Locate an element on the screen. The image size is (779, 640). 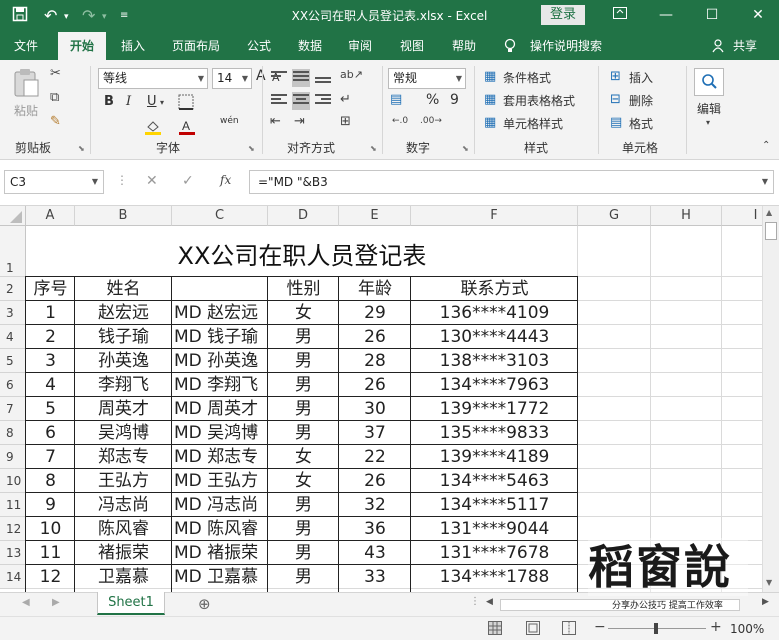
number-launcher-icon: ⬊ is located at coordinates (465, 148).